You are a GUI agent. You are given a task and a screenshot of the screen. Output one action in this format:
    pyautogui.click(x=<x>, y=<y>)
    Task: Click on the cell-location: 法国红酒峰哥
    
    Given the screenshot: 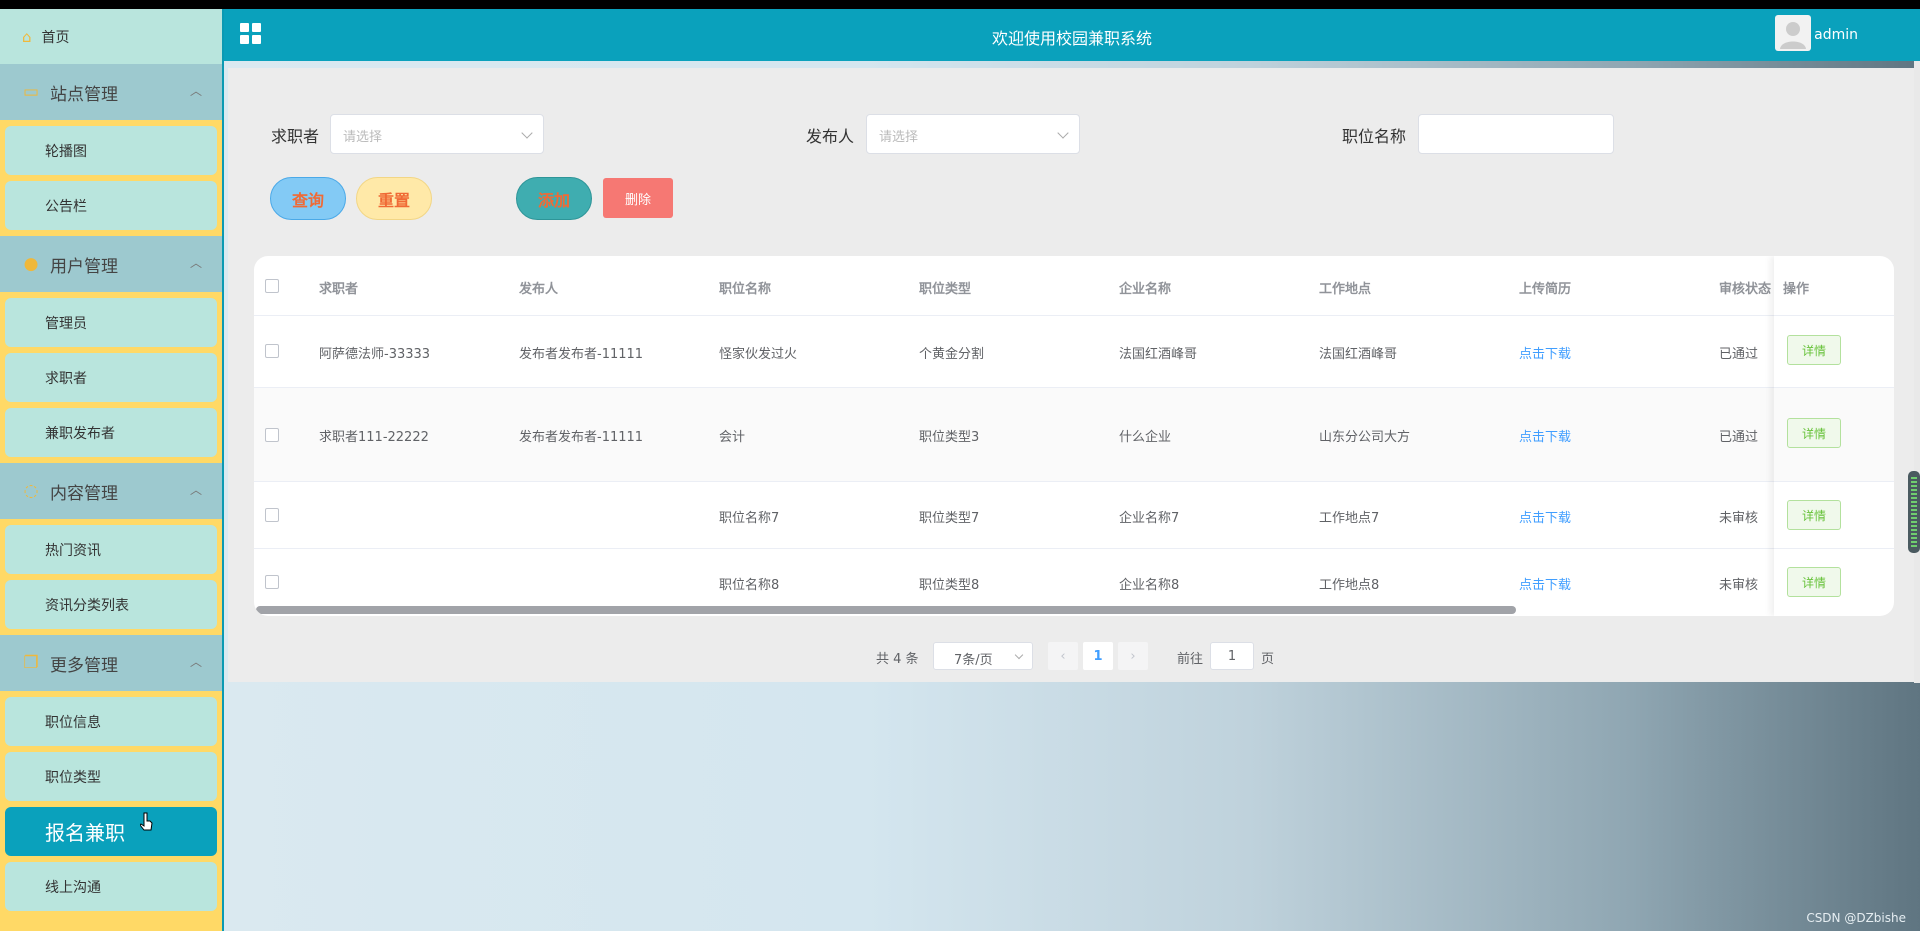 What is the action you would take?
    pyautogui.click(x=1358, y=354)
    